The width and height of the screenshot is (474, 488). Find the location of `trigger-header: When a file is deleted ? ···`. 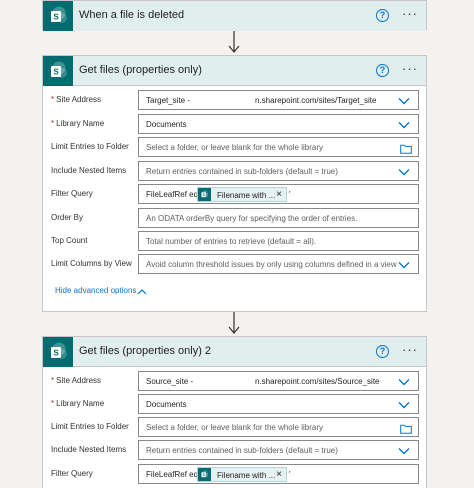

trigger-header: When a file is deleted ? ··· is located at coordinates (234, 16).